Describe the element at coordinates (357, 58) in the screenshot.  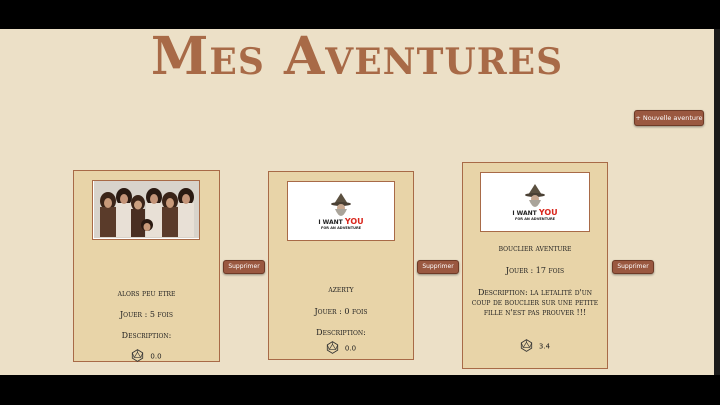
I see `page-title: Mes Aventures` at that location.